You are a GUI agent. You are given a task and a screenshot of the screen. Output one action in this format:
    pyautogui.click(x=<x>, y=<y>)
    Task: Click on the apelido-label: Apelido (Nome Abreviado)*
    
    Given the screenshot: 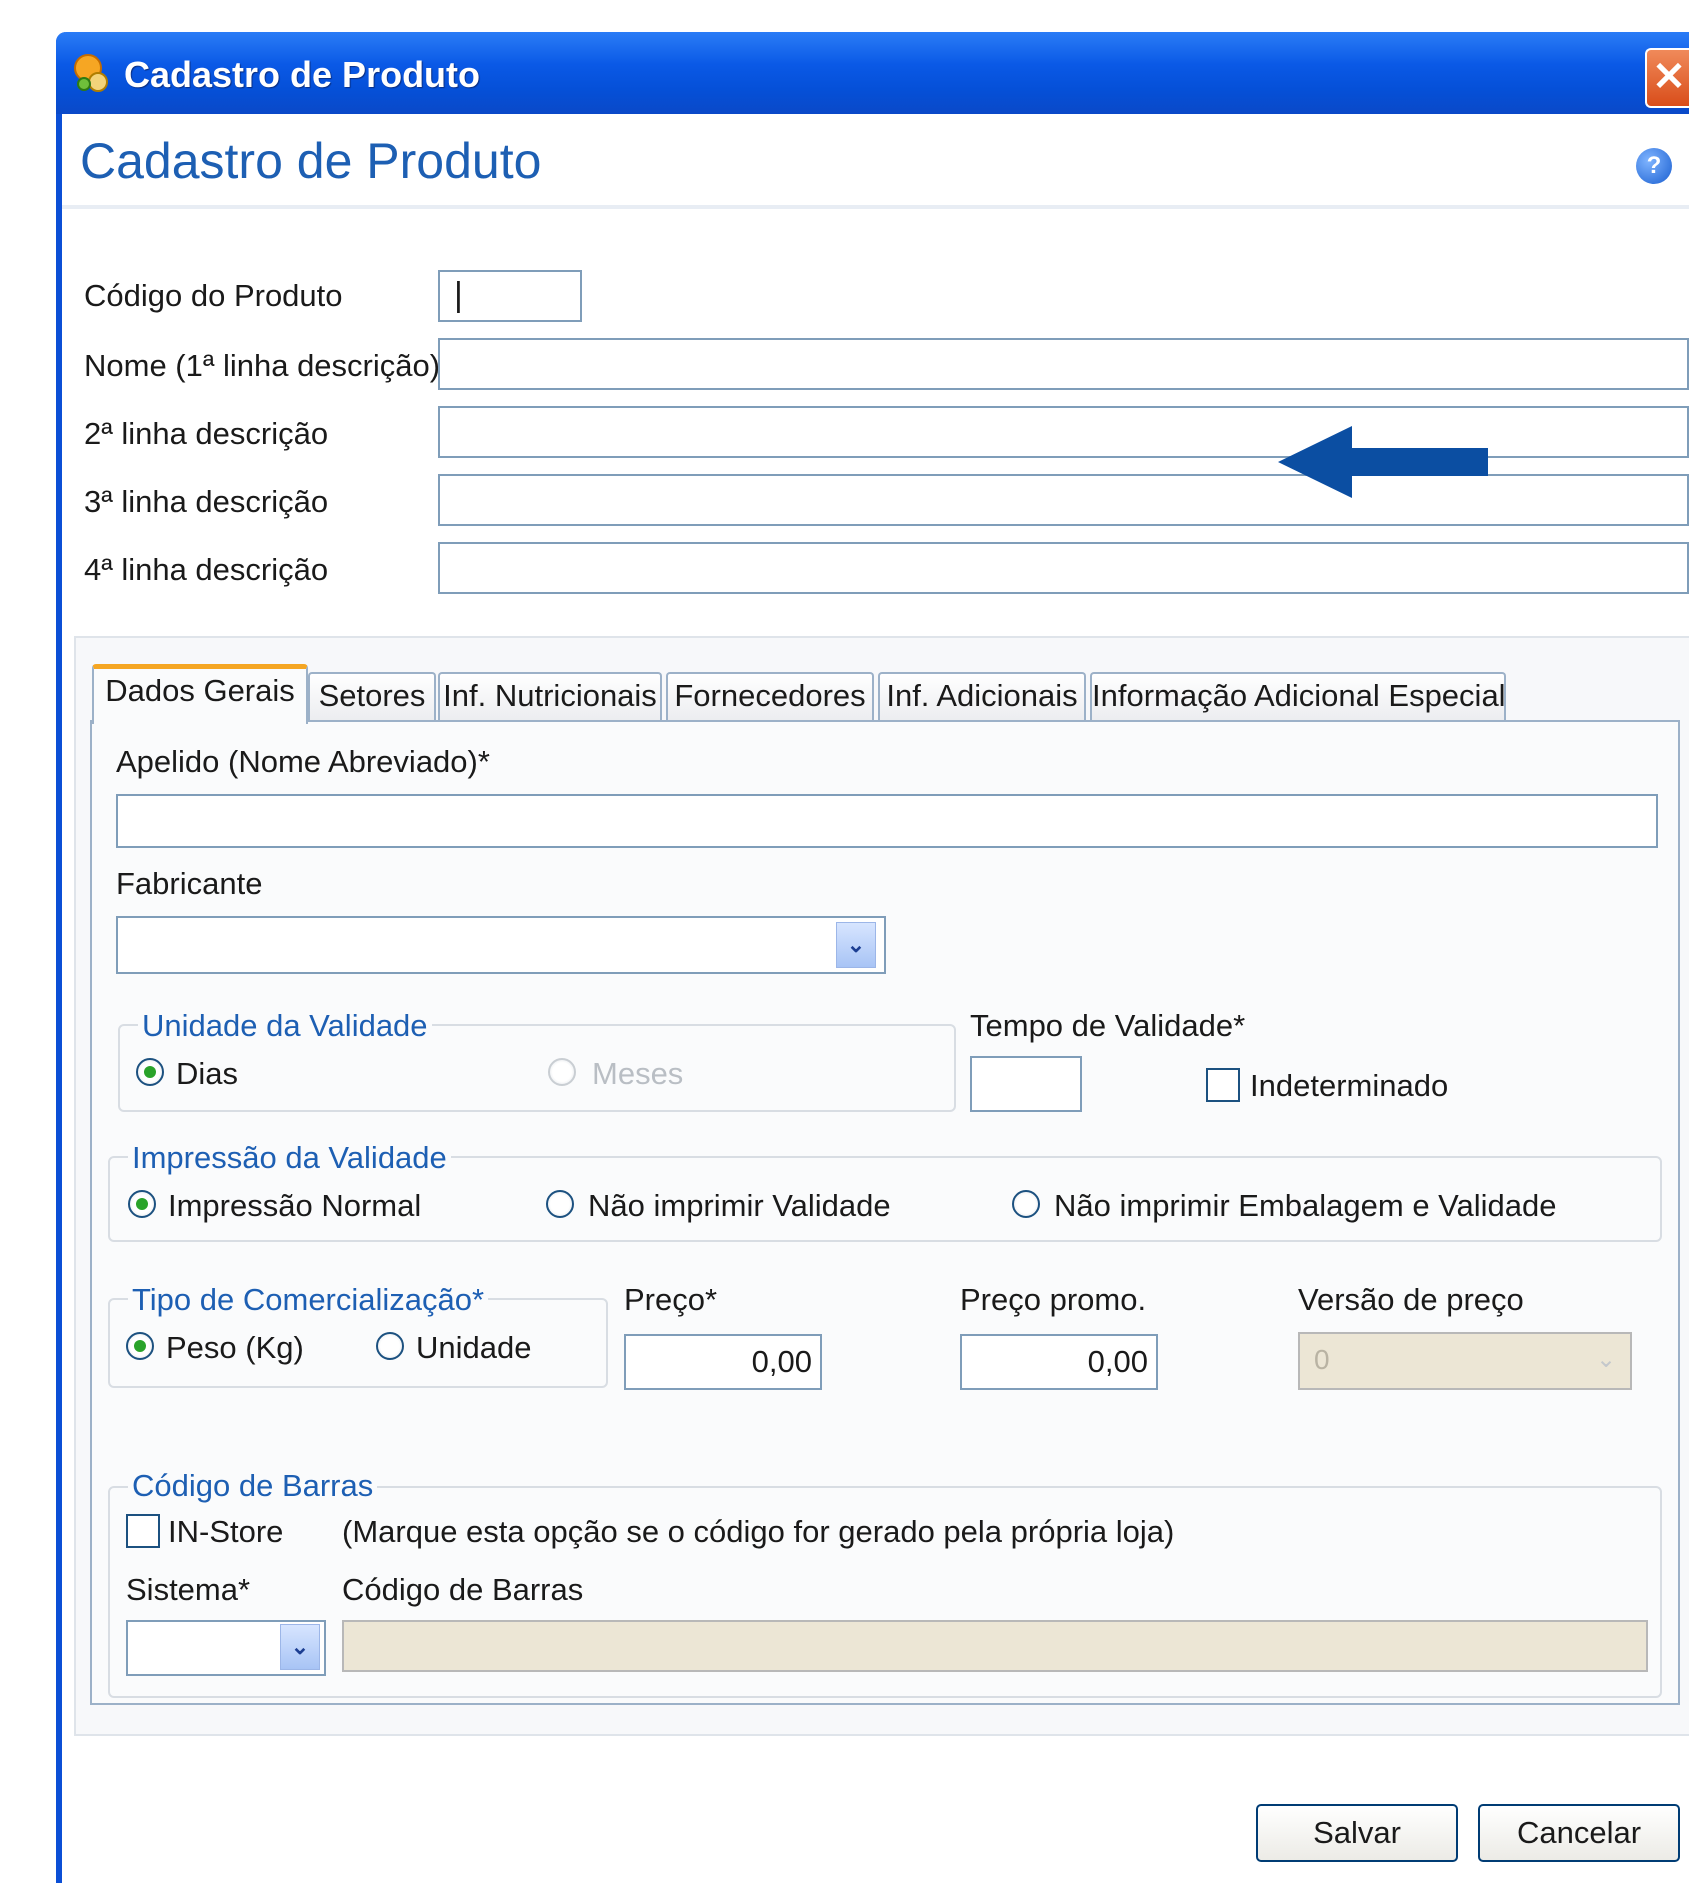 What is the action you would take?
    pyautogui.click(x=303, y=761)
    